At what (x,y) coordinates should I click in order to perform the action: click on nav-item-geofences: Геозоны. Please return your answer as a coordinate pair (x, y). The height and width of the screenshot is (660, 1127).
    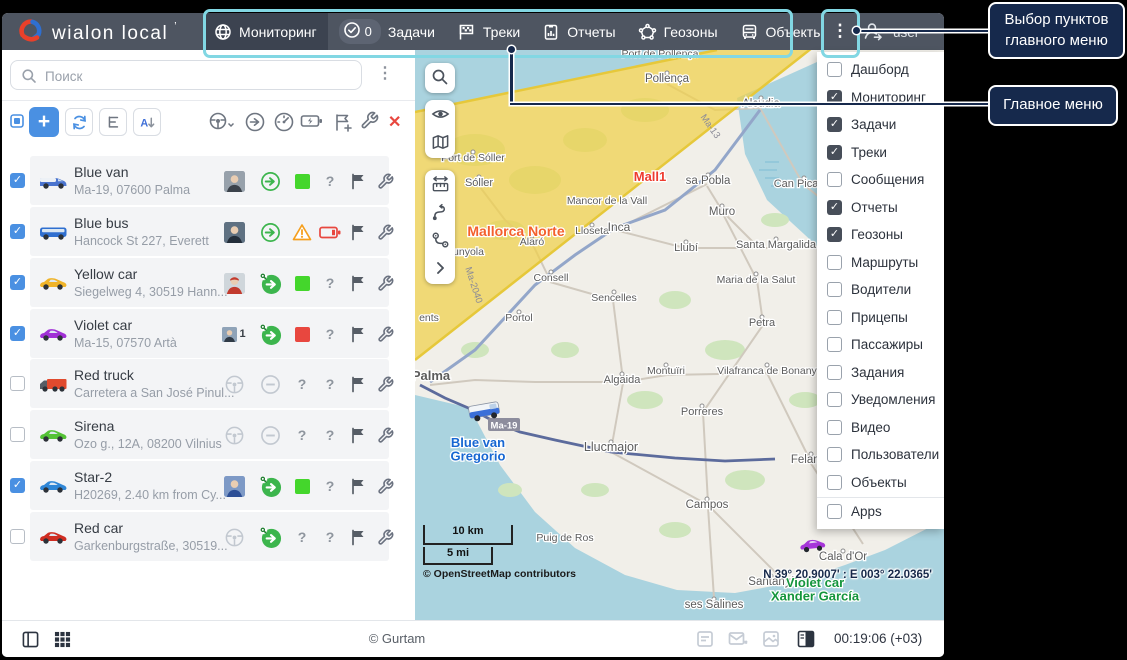
    Looking at the image, I should click on (678, 31).